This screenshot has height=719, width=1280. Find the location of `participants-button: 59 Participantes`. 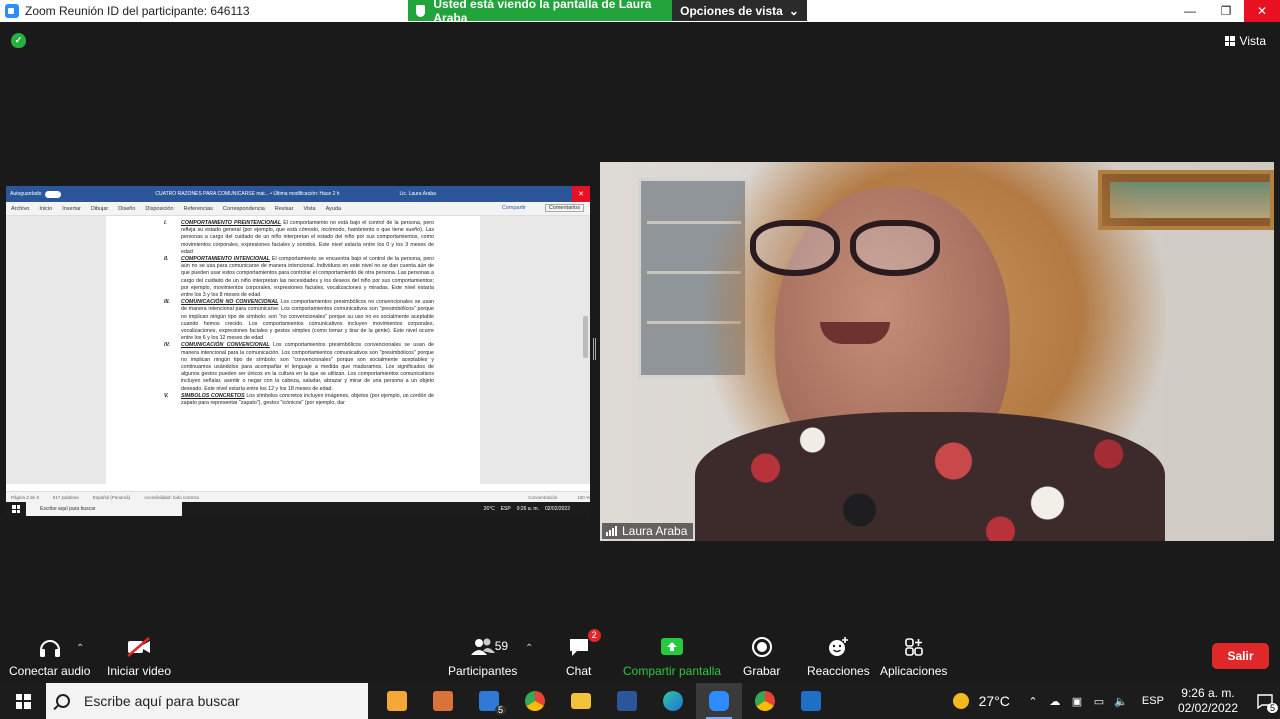

participants-button: 59 Participantes is located at coordinates (482, 656).